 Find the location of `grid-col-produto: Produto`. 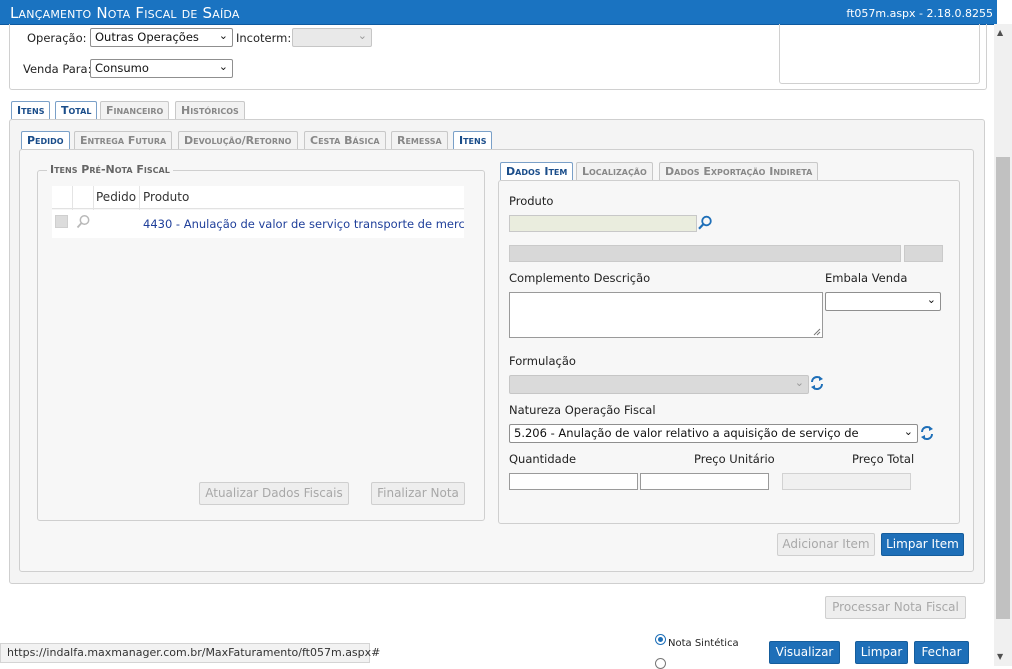

grid-col-produto: Produto is located at coordinates (166, 197).